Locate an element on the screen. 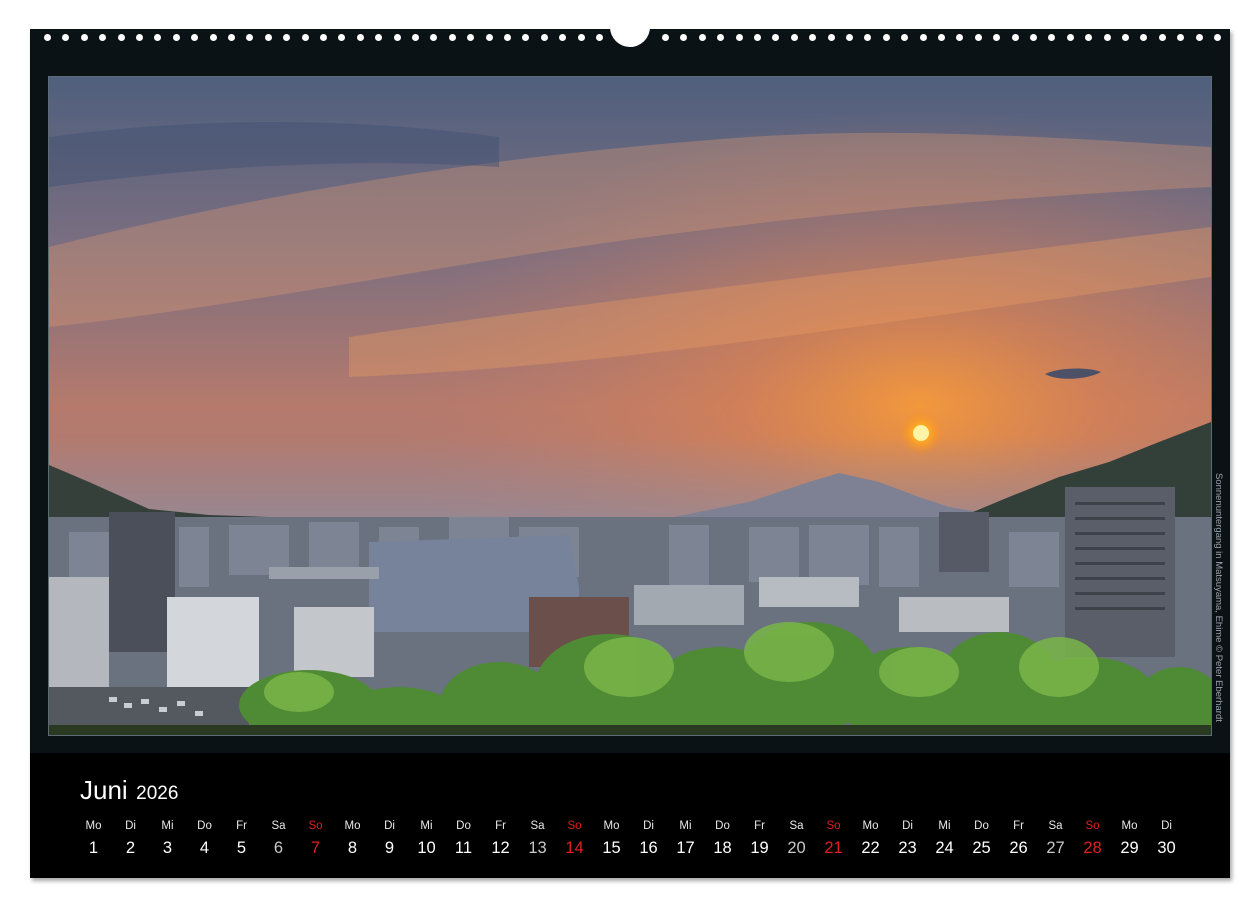 The width and height of the screenshot is (1260, 908). day-number: 1 is located at coordinates (93, 848).